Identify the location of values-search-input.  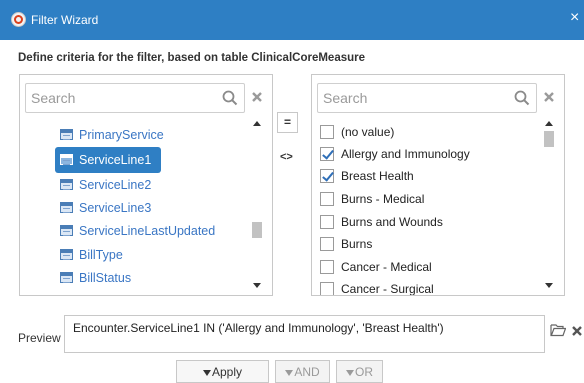
(412, 98).